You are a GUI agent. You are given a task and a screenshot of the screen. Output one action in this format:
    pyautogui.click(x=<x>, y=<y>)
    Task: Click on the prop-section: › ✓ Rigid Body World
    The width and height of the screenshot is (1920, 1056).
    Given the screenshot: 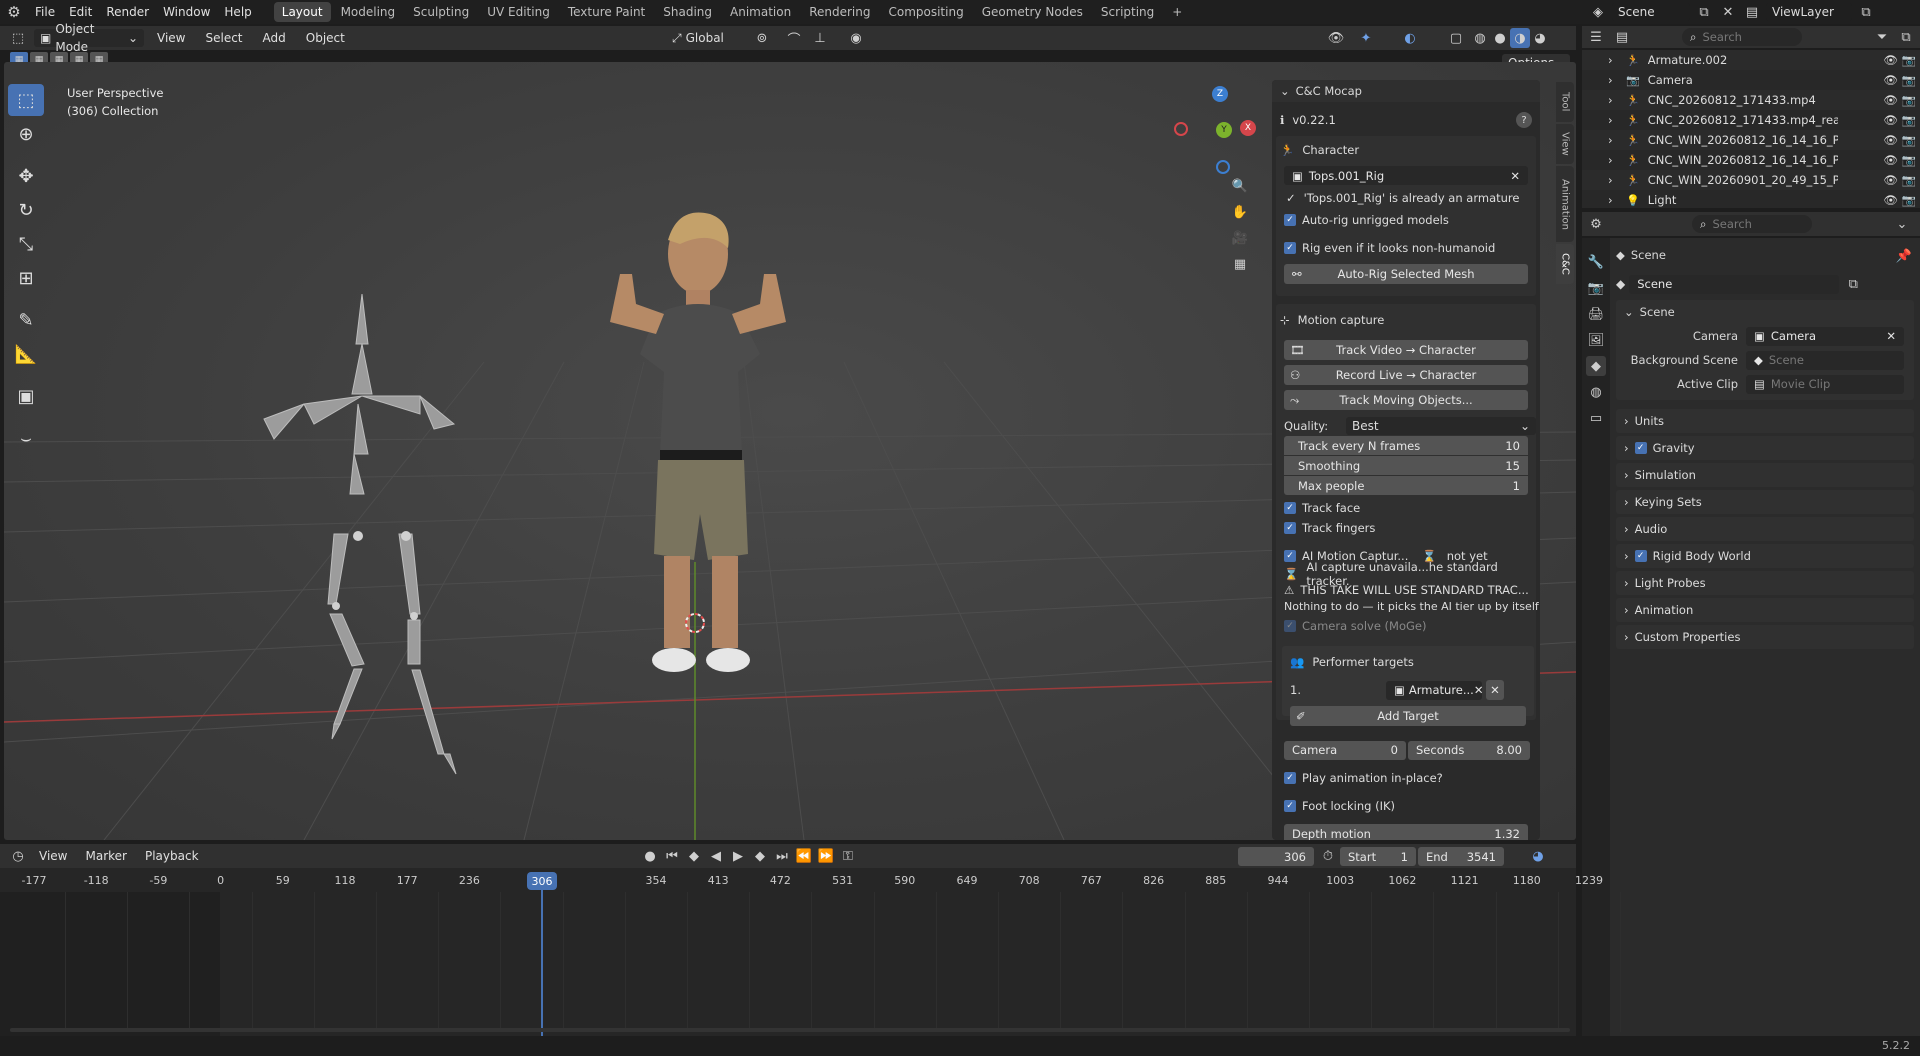 What is the action you would take?
    pyautogui.click(x=1765, y=556)
    